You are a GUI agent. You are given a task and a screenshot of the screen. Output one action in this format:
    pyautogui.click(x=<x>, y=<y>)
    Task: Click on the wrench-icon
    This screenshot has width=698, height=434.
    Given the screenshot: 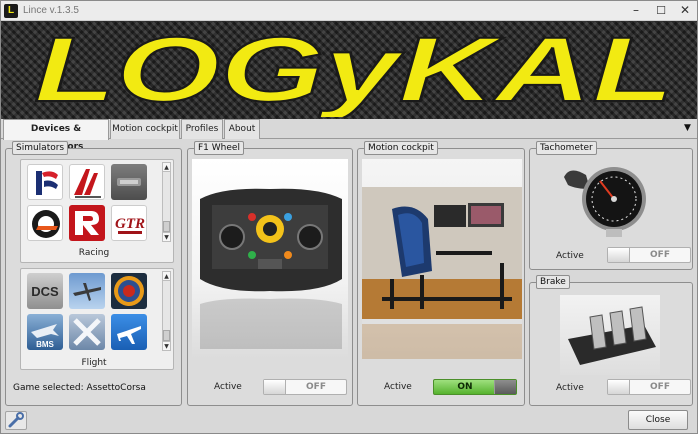 What is the action you would take?
    pyautogui.click(x=16, y=420)
    